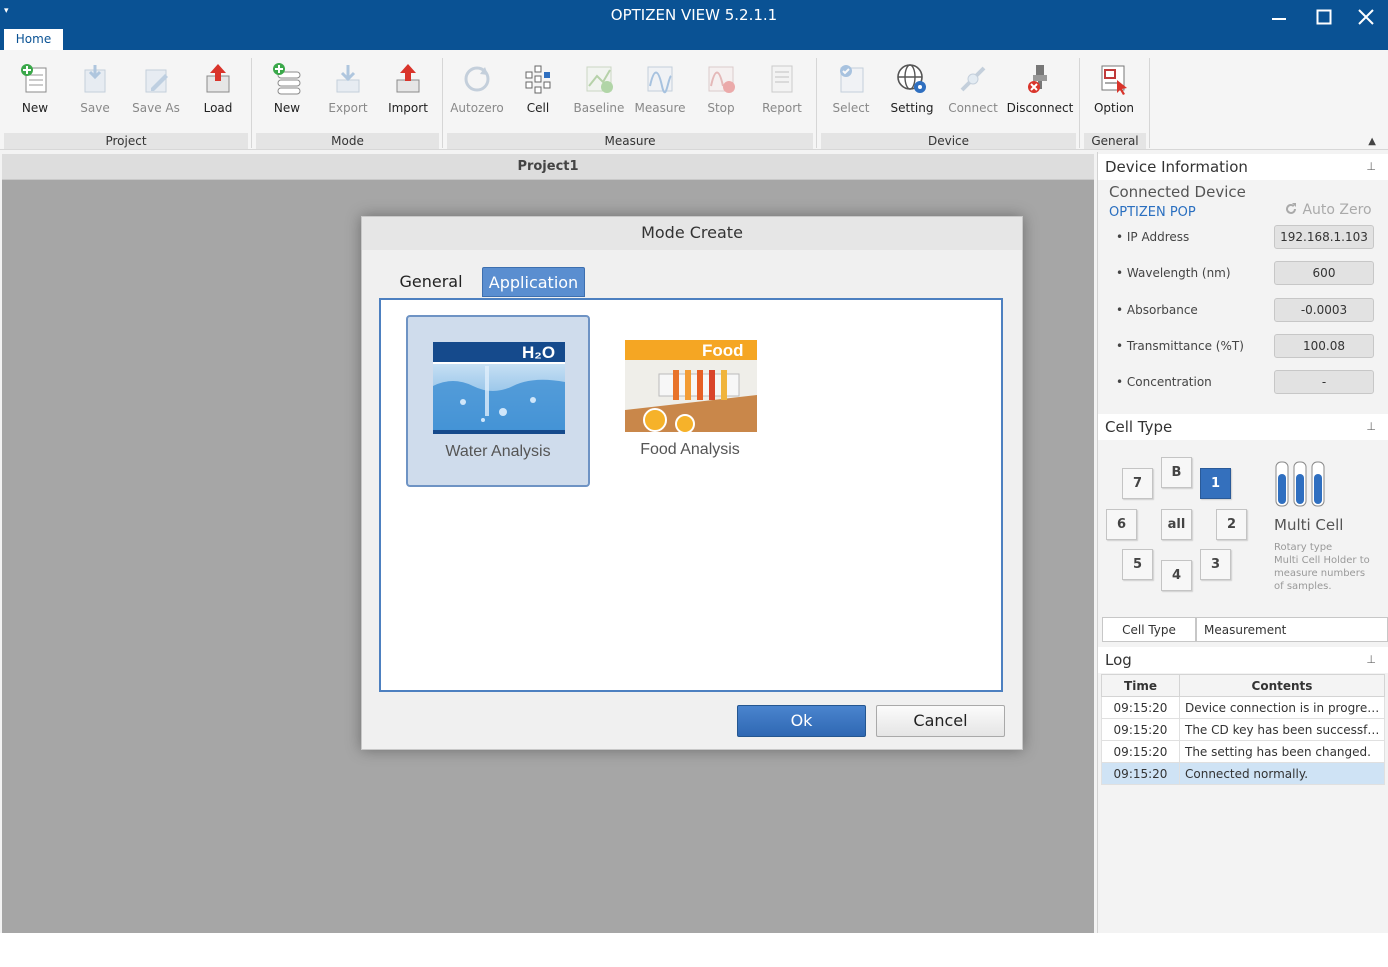 The height and width of the screenshot is (967, 1388). Describe the element at coordinates (801, 721) in the screenshot. I see `ok-button: Ok` at that location.